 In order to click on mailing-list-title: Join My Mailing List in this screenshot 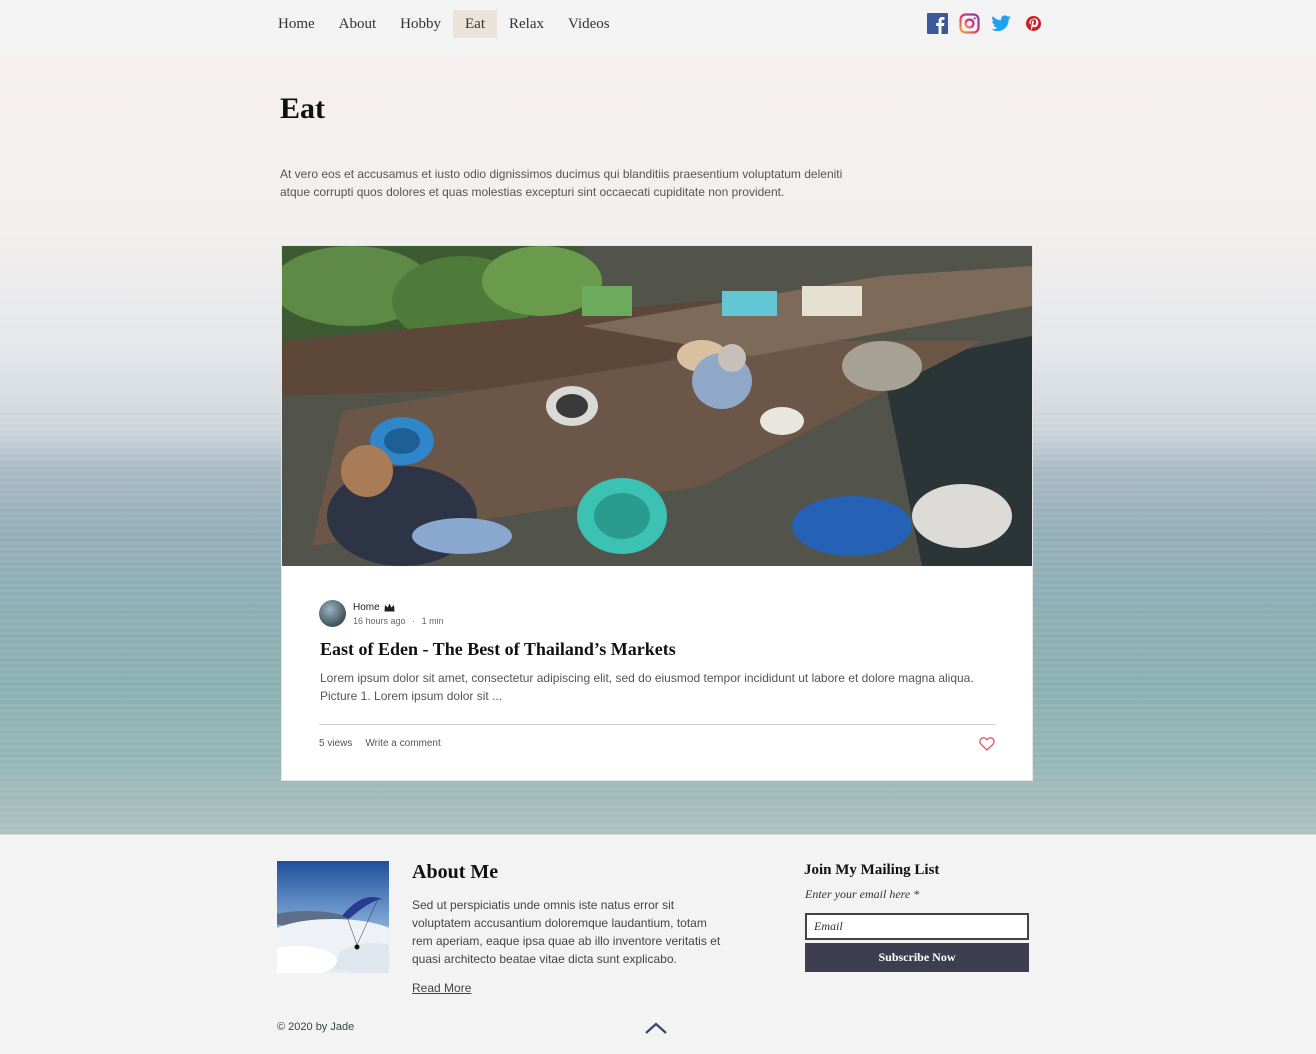, I will do `click(872, 870)`.